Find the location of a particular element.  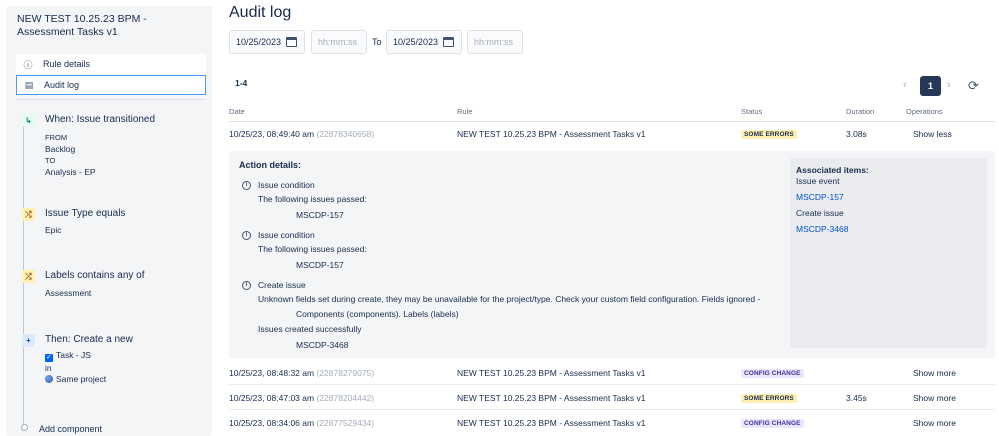

globe-icon is located at coordinates (49, 379).